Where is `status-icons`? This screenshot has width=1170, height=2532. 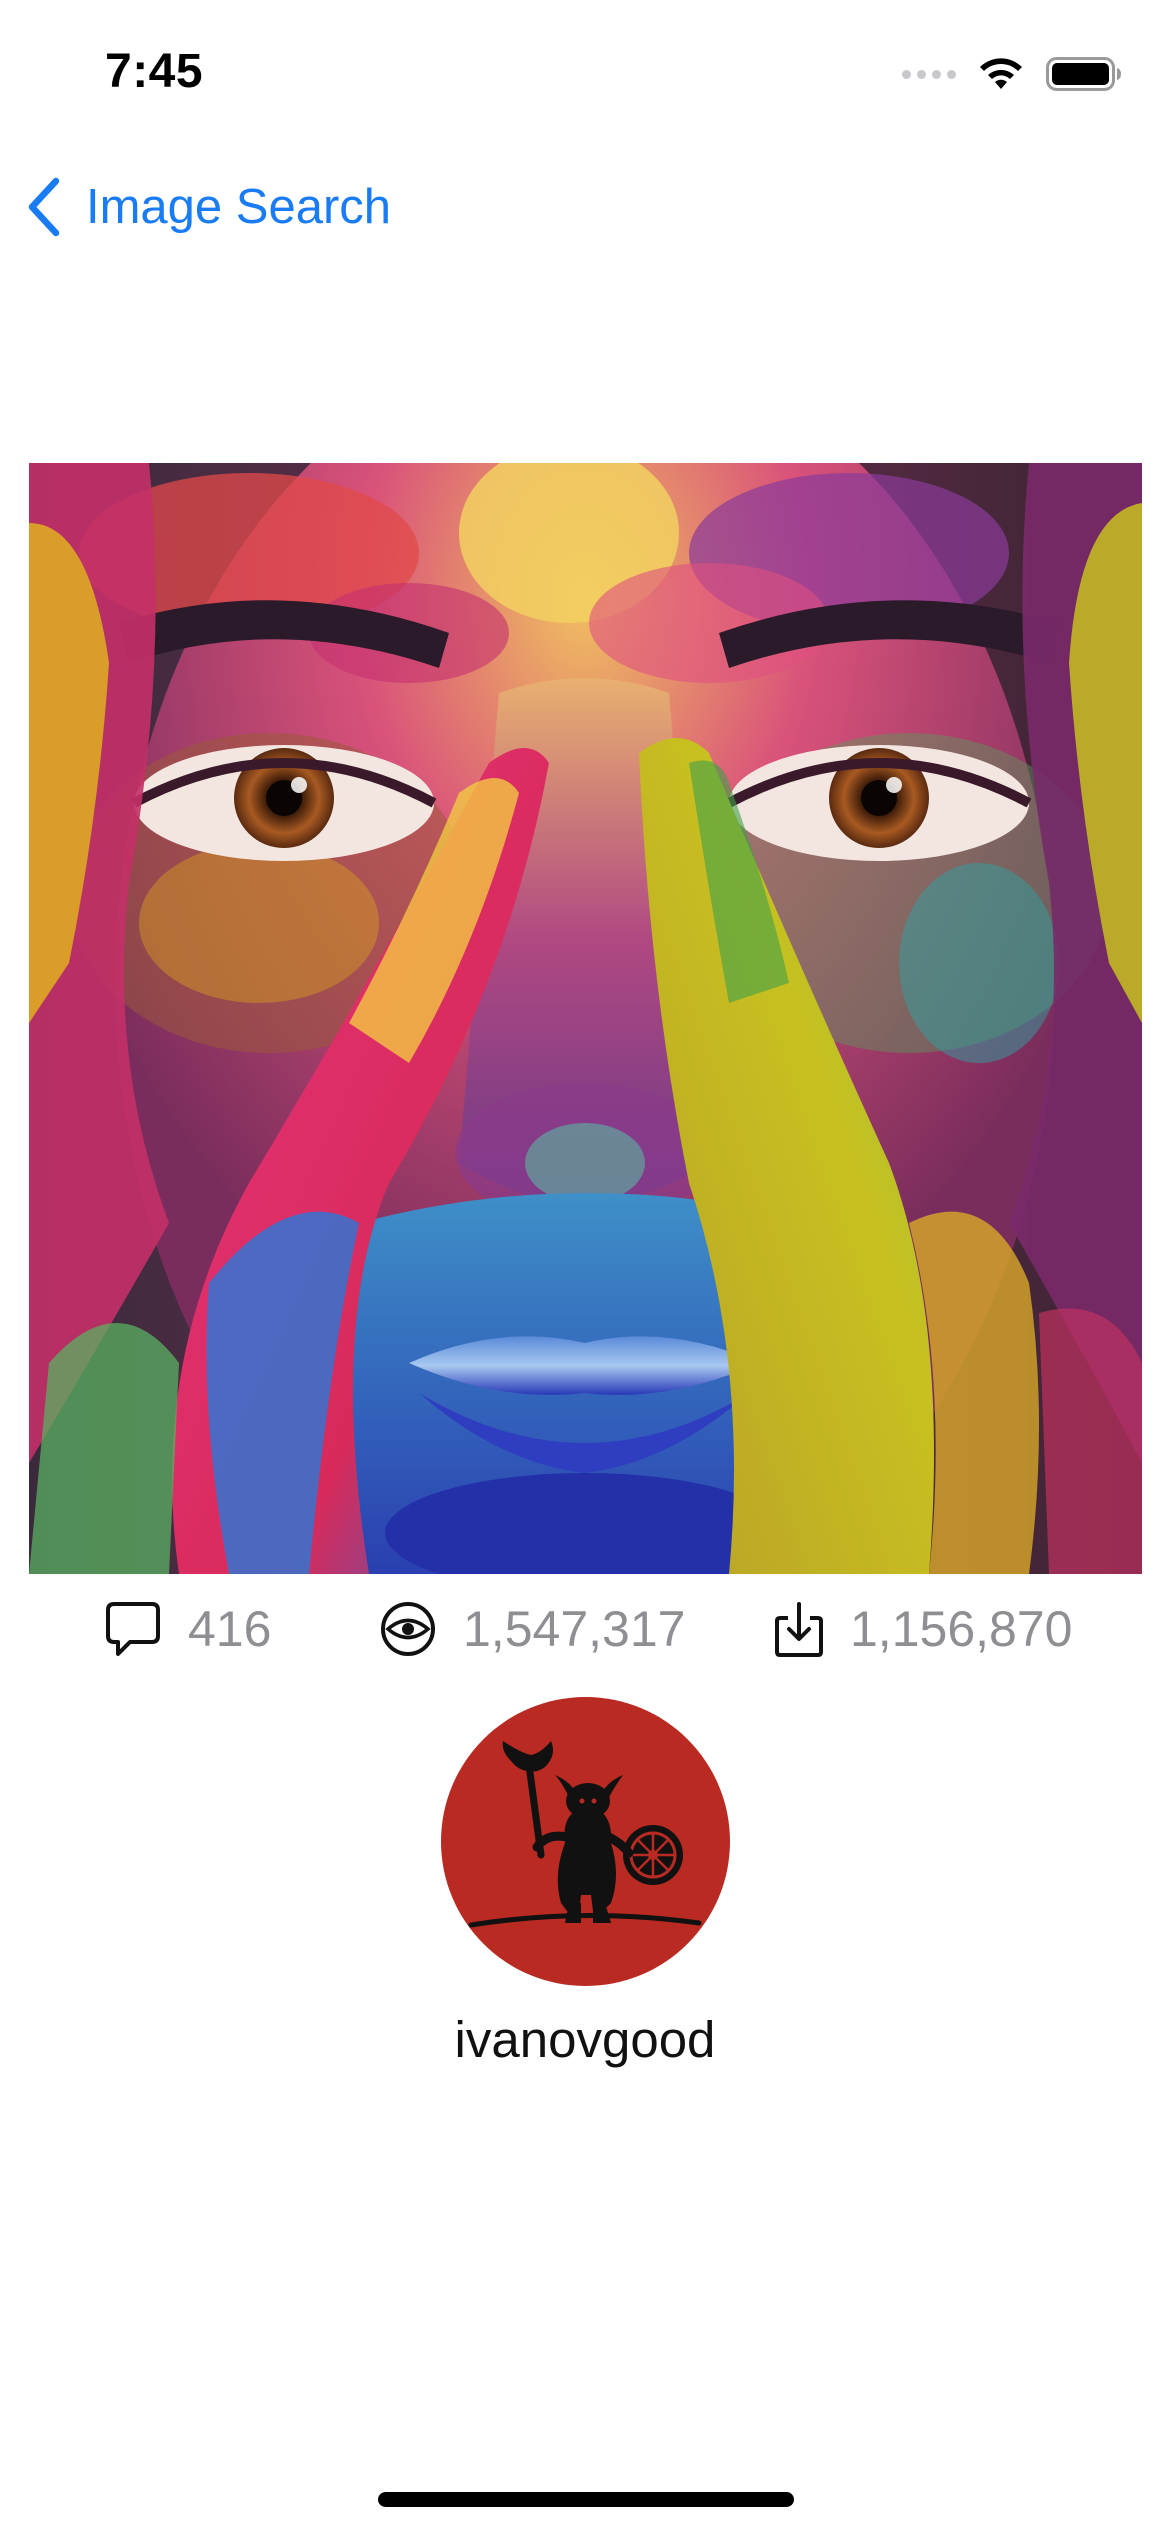 status-icons is located at coordinates (1012, 74).